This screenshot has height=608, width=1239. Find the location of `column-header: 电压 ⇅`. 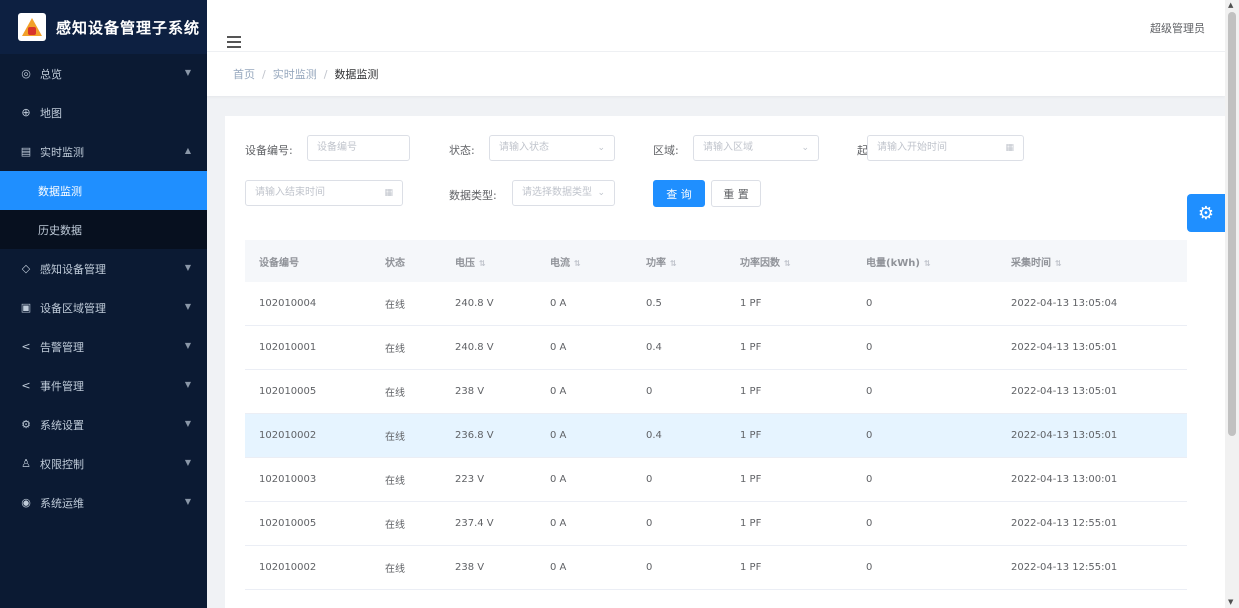

column-header: 电压 ⇅ is located at coordinates (488, 261).